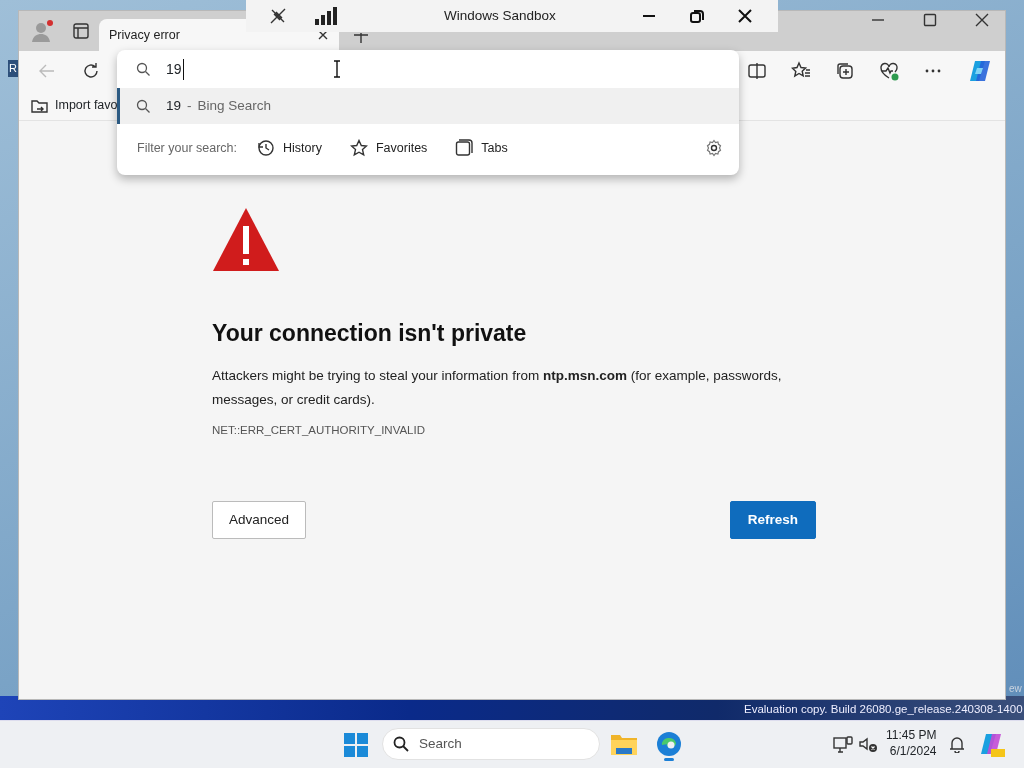 Image resolution: width=1024 pixels, height=768 pixels. What do you see at coordinates (246, 239) in the screenshot?
I see `warning-icon` at bounding box center [246, 239].